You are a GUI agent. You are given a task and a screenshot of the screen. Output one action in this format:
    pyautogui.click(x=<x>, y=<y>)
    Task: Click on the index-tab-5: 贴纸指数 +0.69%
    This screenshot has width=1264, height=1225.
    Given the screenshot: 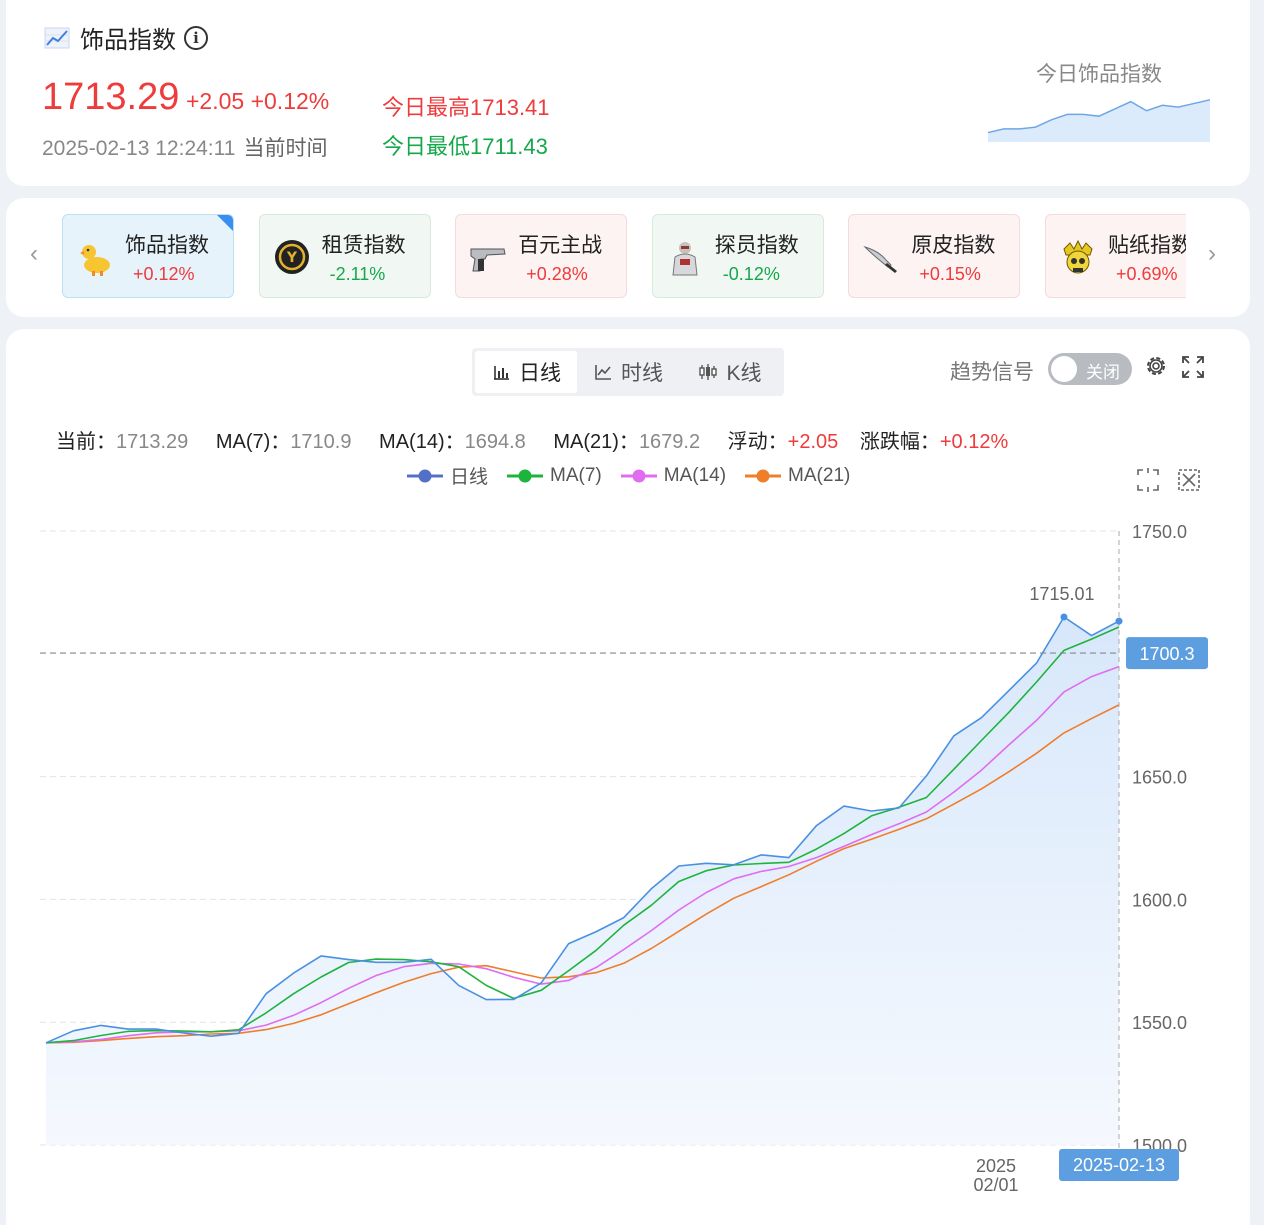 What is the action you would take?
    pyautogui.click(x=1115, y=256)
    